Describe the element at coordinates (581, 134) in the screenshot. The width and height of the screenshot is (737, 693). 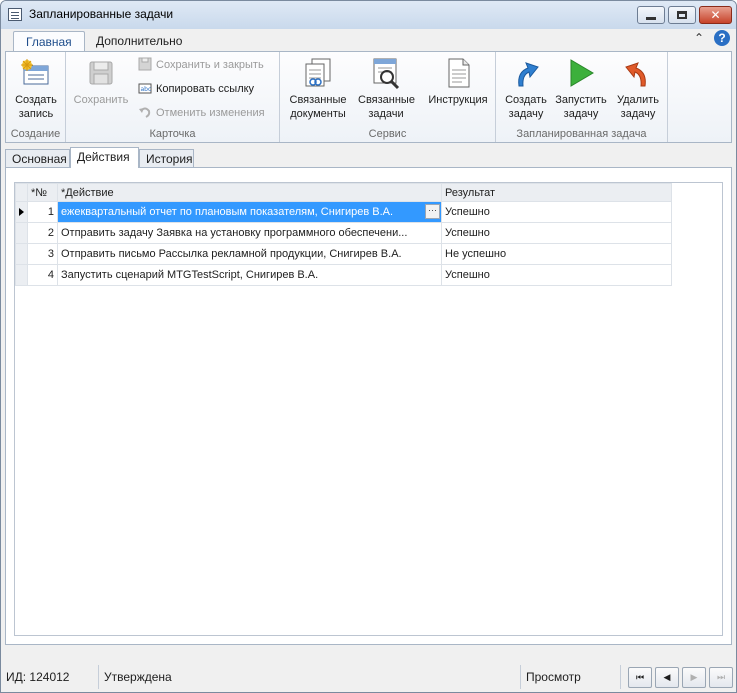
I see `group-label-scheduled-task: Запланированная задача` at that location.